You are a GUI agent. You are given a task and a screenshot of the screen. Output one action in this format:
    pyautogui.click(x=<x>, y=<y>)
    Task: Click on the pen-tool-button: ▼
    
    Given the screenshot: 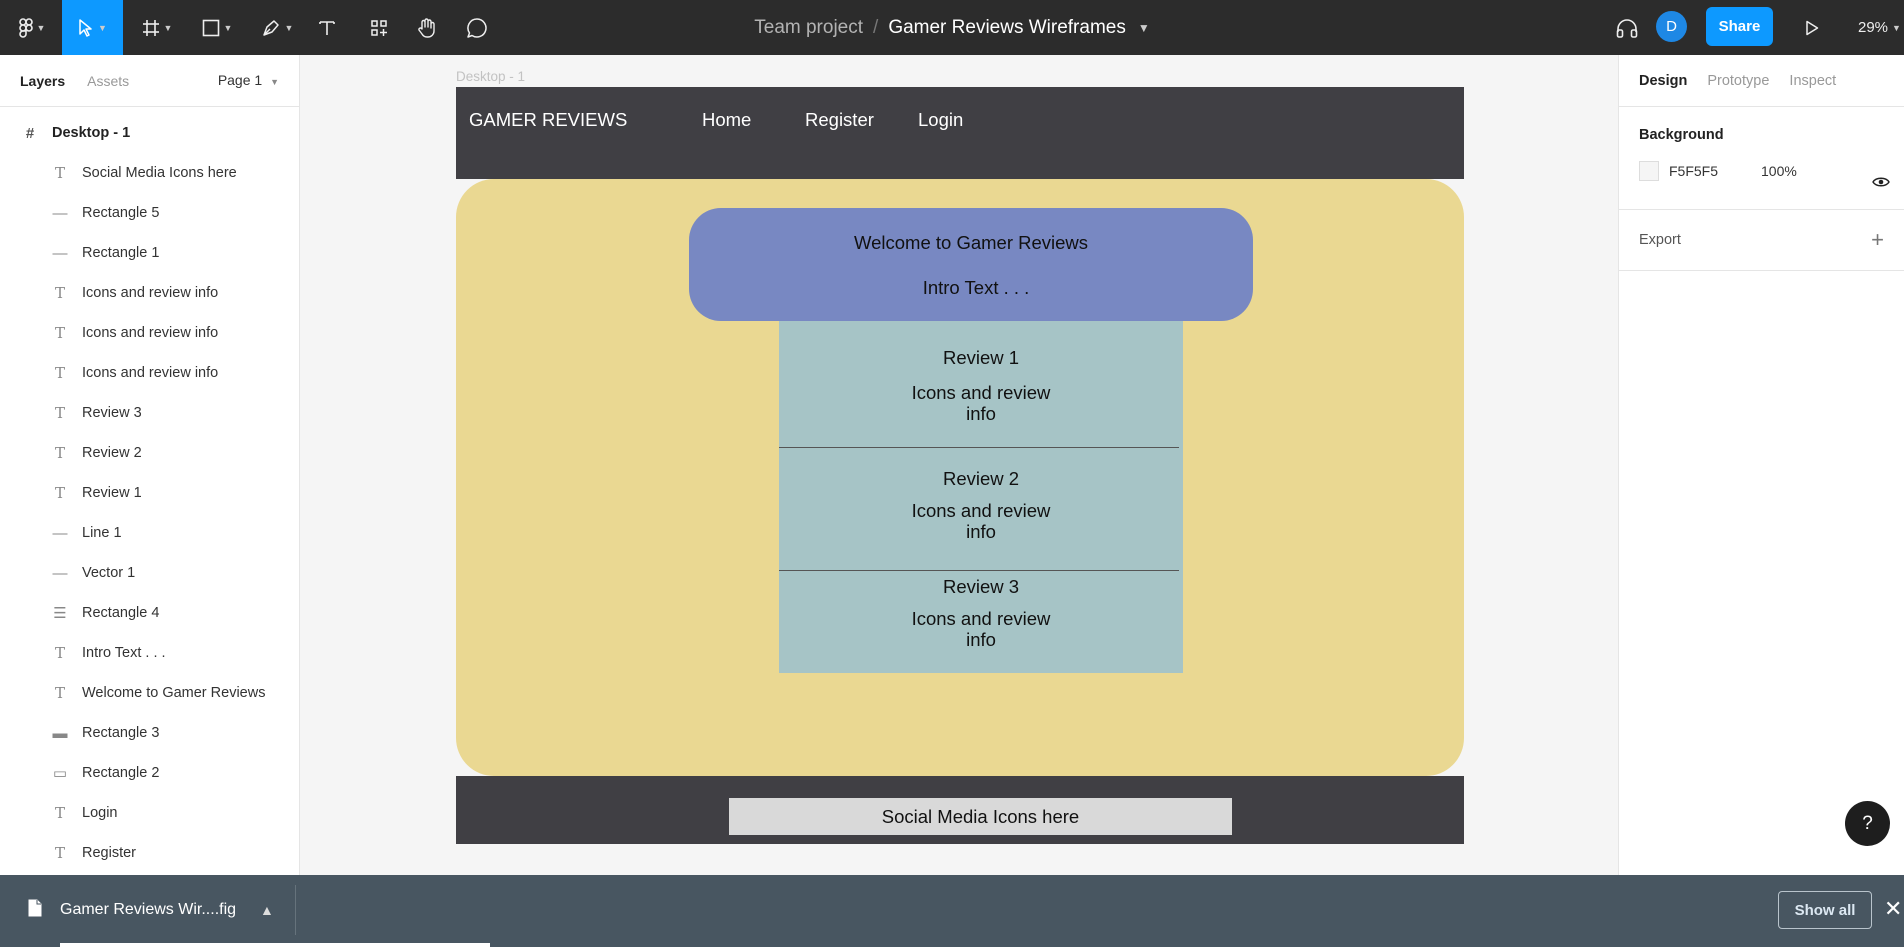 What is the action you would take?
    pyautogui.click(x=277, y=27)
    